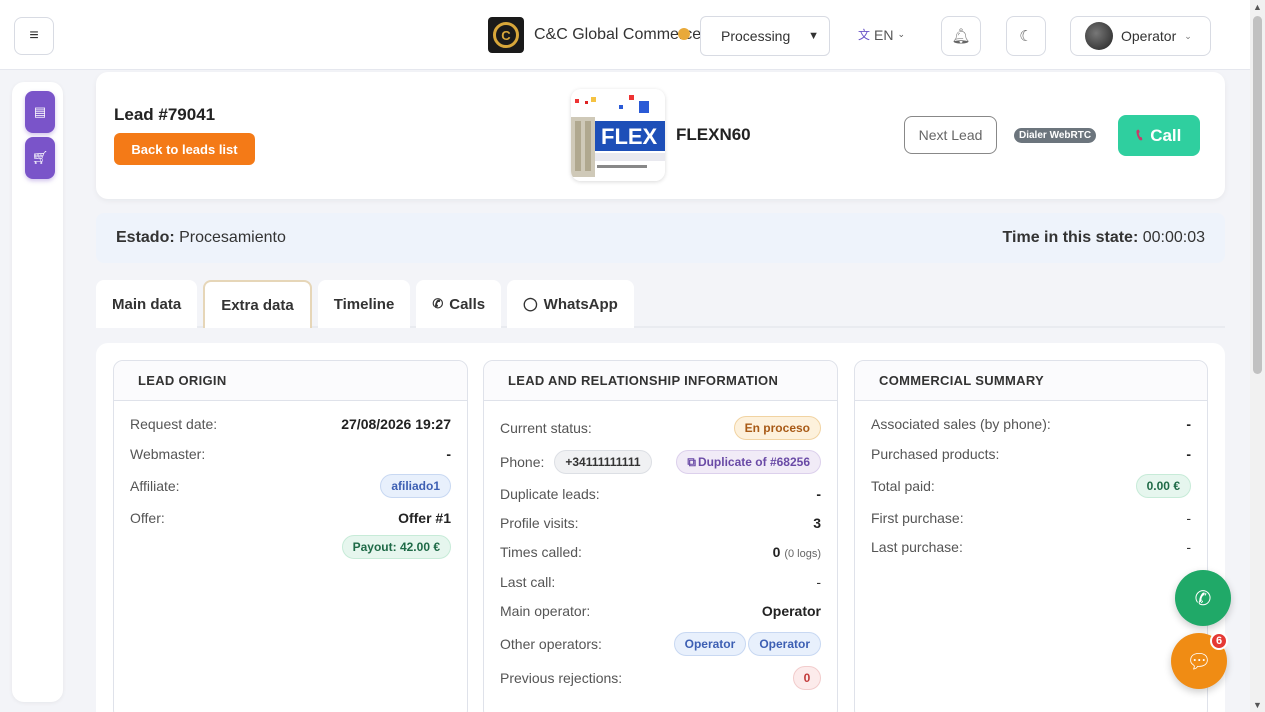 The height and width of the screenshot is (712, 1265). I want to click on status-dot-icon, so click(684, 34).